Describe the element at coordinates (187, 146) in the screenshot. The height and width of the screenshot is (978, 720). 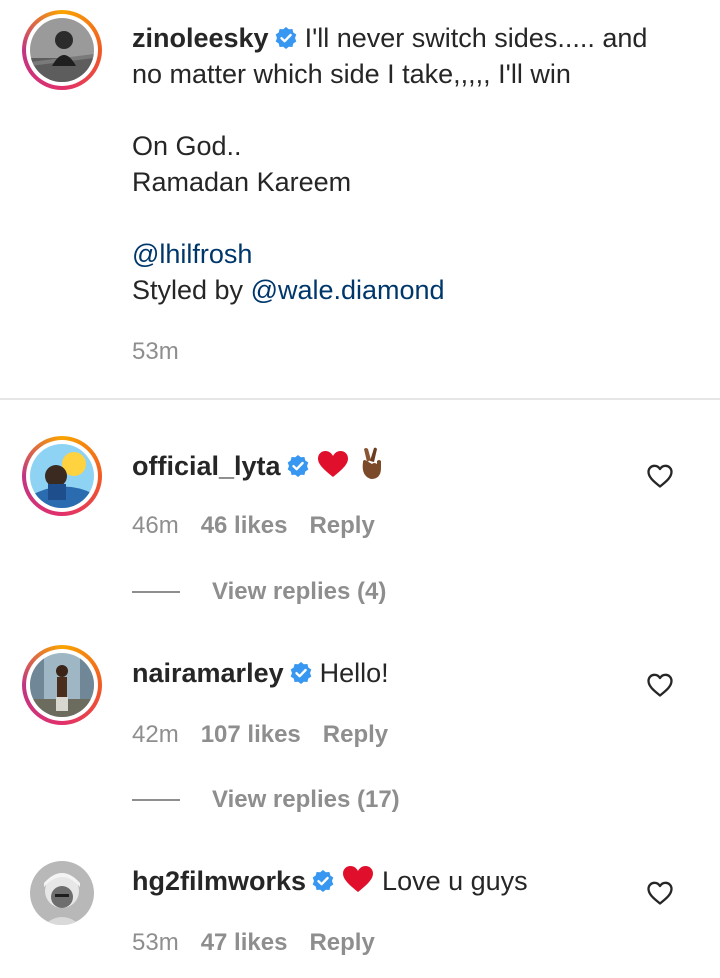
I see `caption-line-3: On God..` at that location.